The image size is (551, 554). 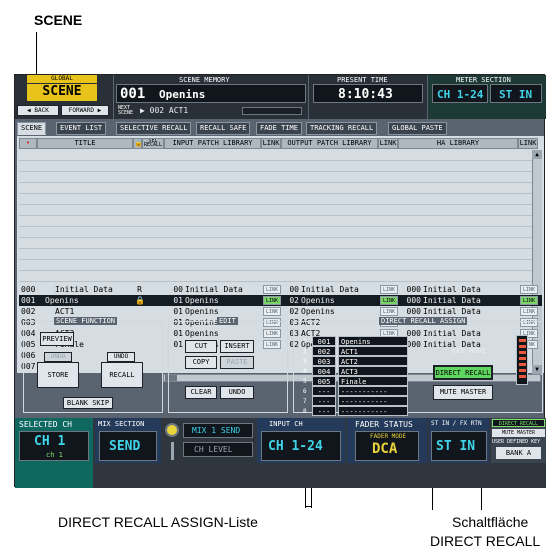 I want to click on selected-ch-display: CH 1 ch 1, so click(x=54, y=446).